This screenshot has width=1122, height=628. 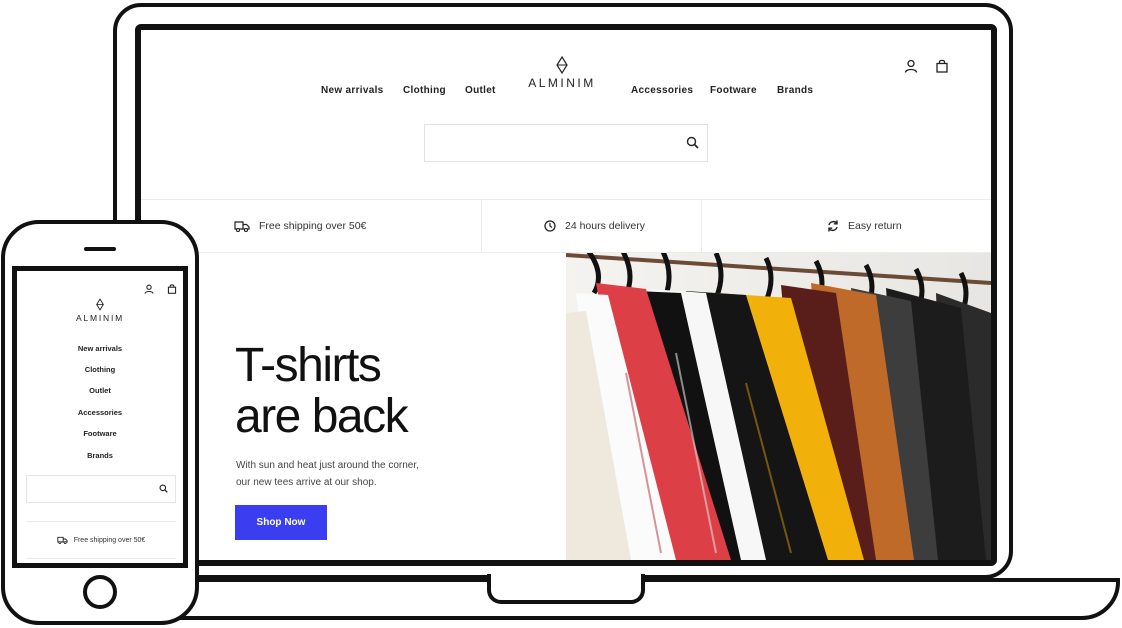 I want to click on clock-icon, so click(x=550, y=226).